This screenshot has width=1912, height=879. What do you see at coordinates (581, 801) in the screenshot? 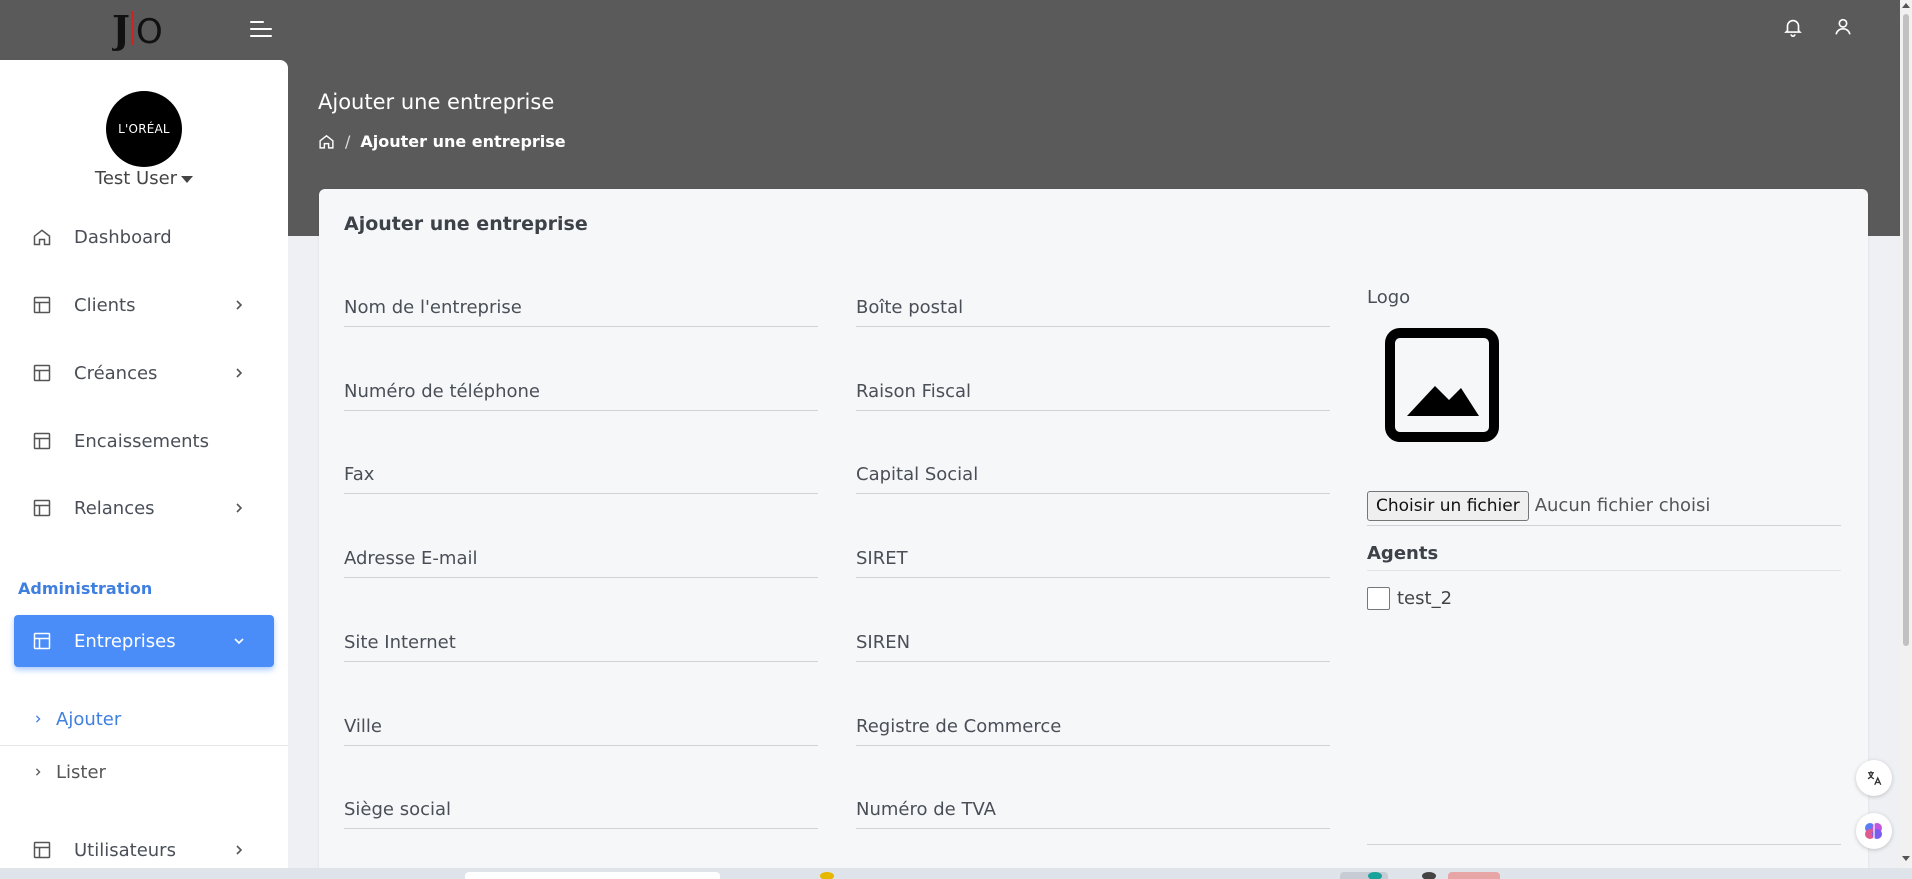
I see `headquarters-field: Siège social` at bounding box center [581, 801].